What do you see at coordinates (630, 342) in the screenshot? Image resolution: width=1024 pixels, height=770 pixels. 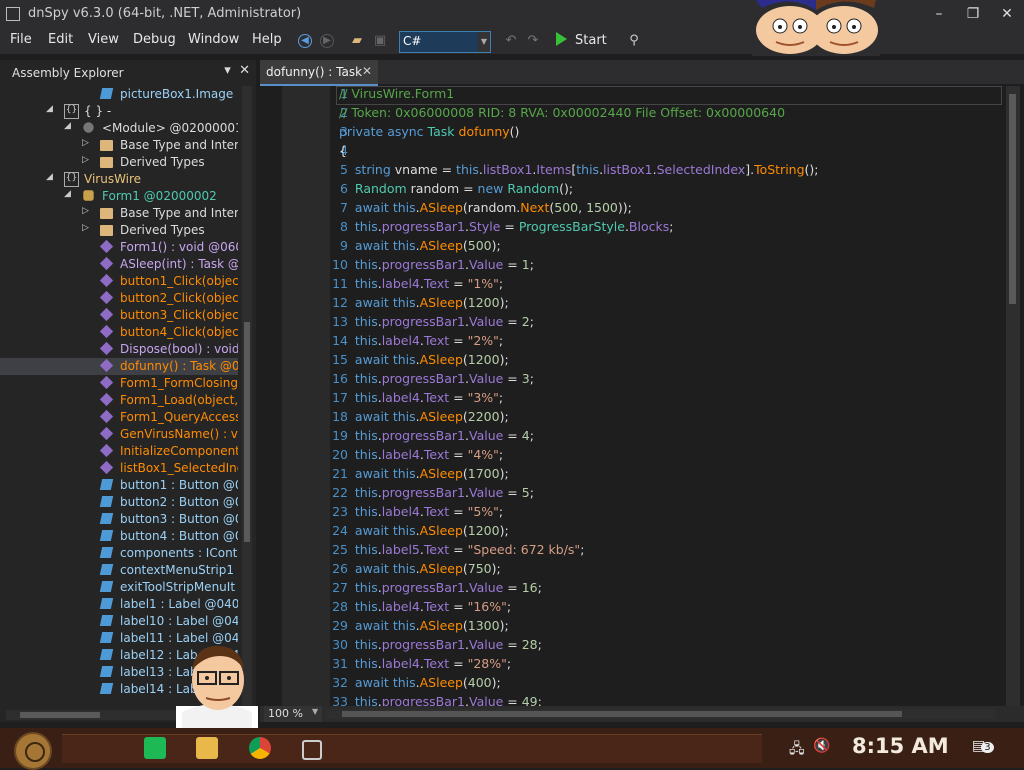 I see `code-line: 14 this.label4.Text = "2%";` at bounding box center [630, 342].